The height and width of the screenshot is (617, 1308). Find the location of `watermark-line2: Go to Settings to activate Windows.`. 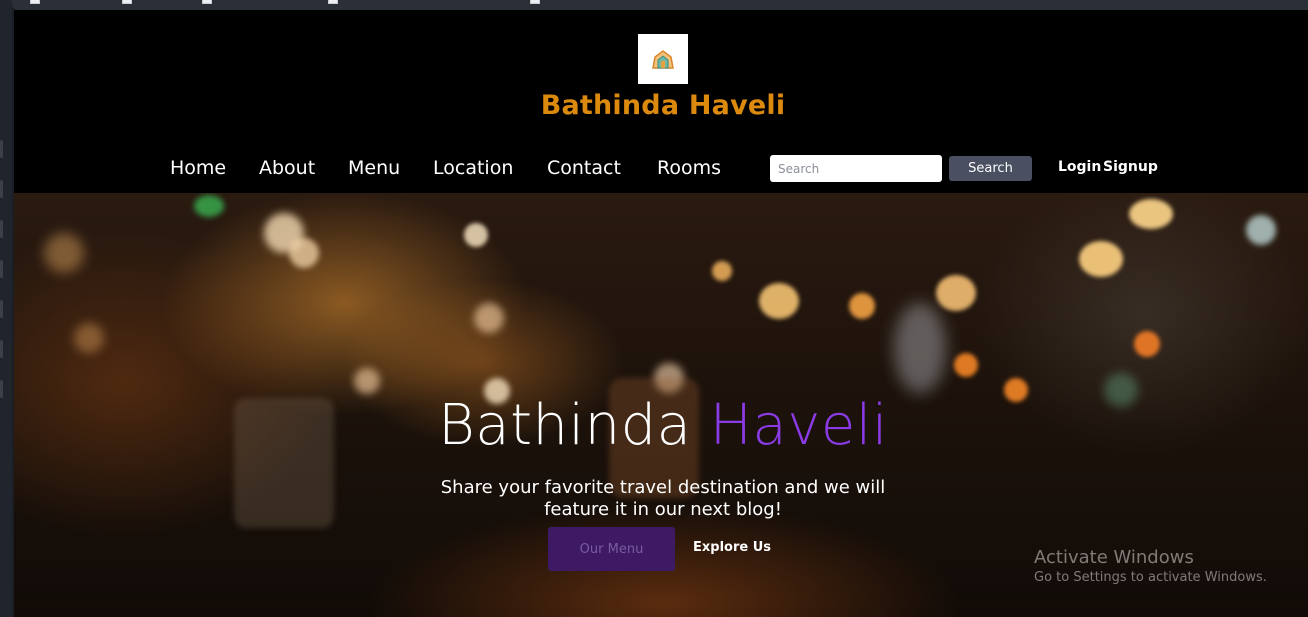

watermark-line2: Go to Settings to activate Windows. is located at coordinates (1150, 577).